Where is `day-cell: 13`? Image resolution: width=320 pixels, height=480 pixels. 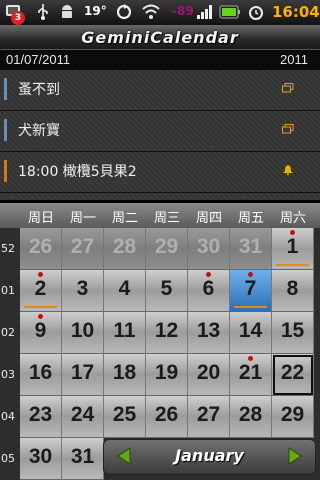
day-cell: 13 is located at coordinates (209, 333).